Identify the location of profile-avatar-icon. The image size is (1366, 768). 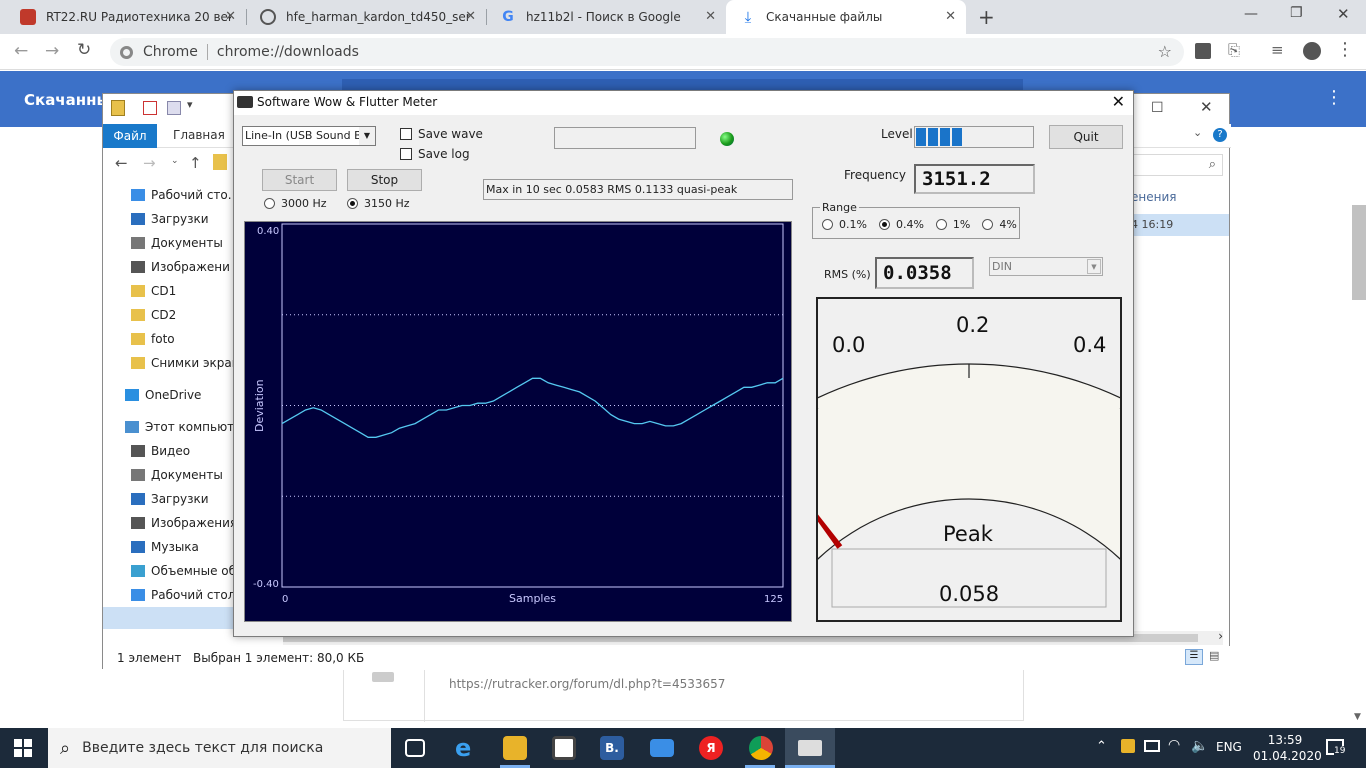
(1312, 51).